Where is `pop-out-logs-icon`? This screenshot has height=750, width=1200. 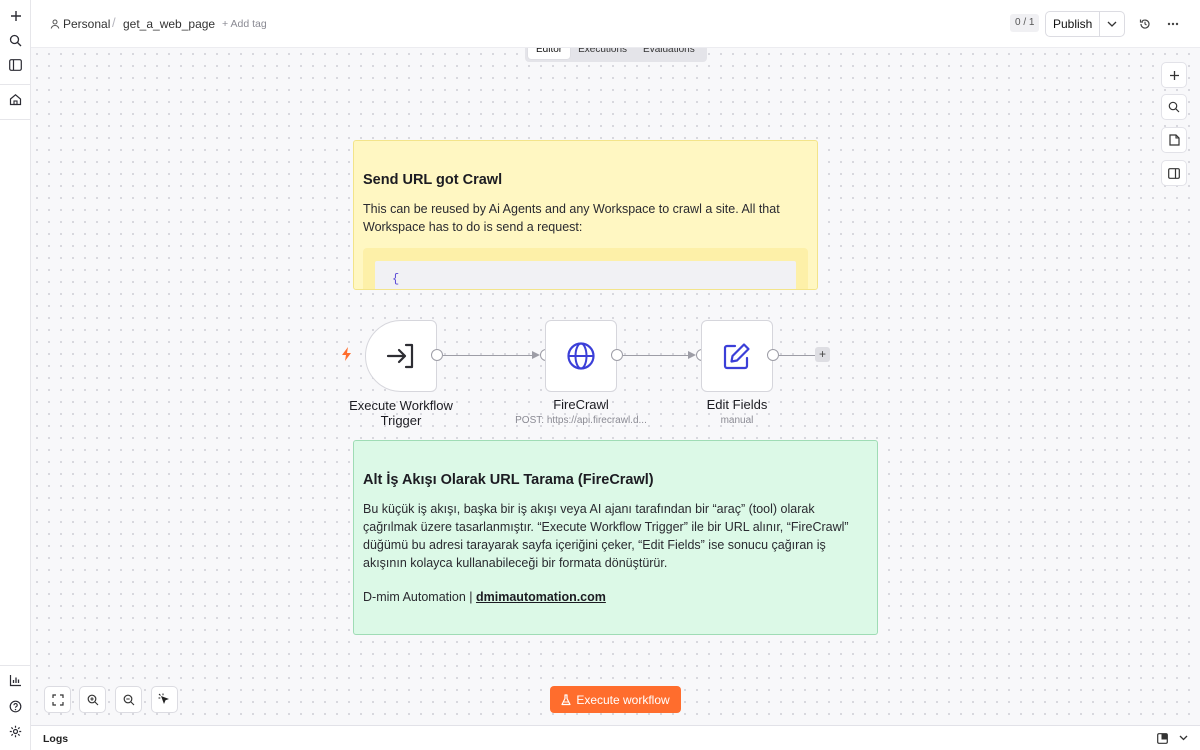
pop-out-logs-icon is located at coordinates (1162, 738).